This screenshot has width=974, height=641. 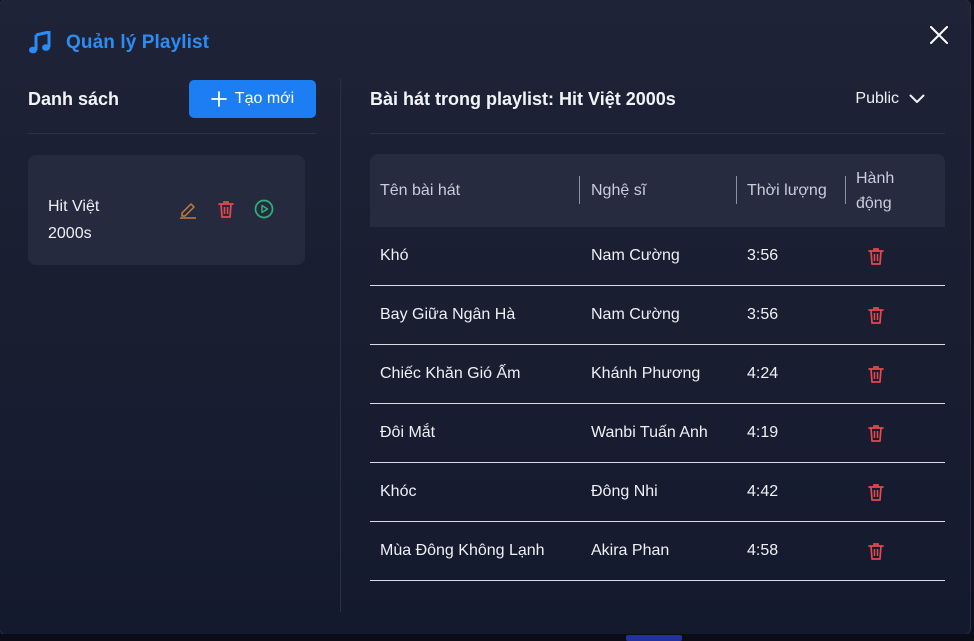 I want to click on song-title: Khóc, so click(x=398, y=491).